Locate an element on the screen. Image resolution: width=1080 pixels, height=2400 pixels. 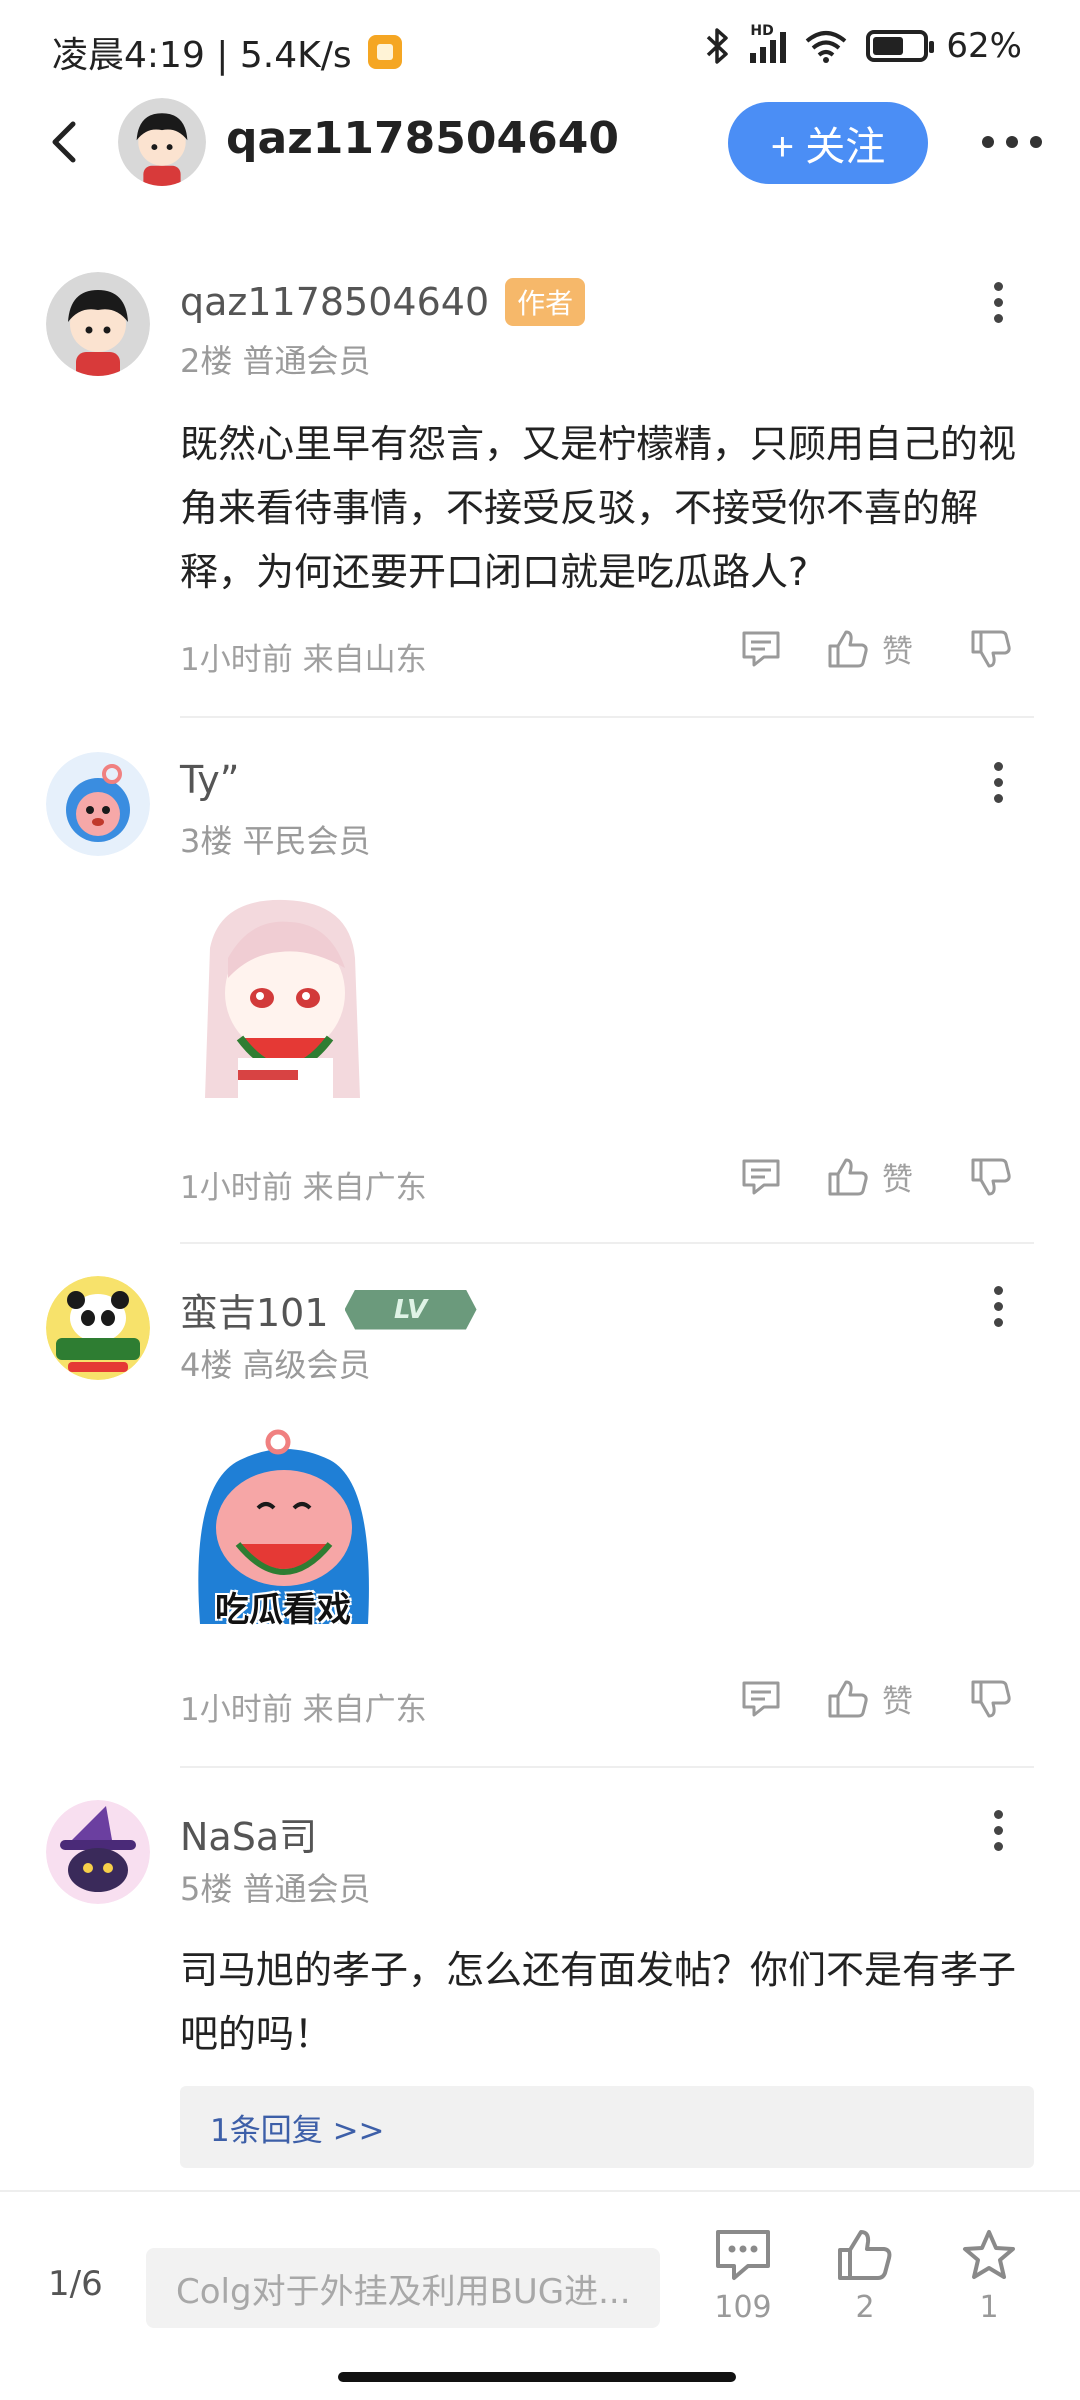
wifi-icon is located at coordinates (826, 47).